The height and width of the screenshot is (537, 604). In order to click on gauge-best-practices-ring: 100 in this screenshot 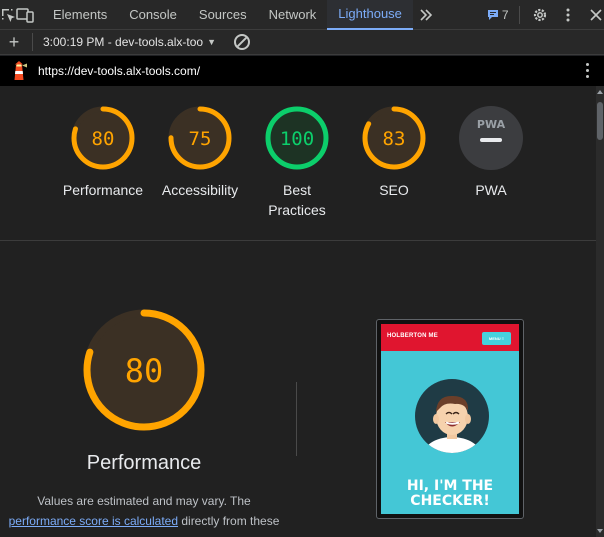, I will do `click(297, 138)`.